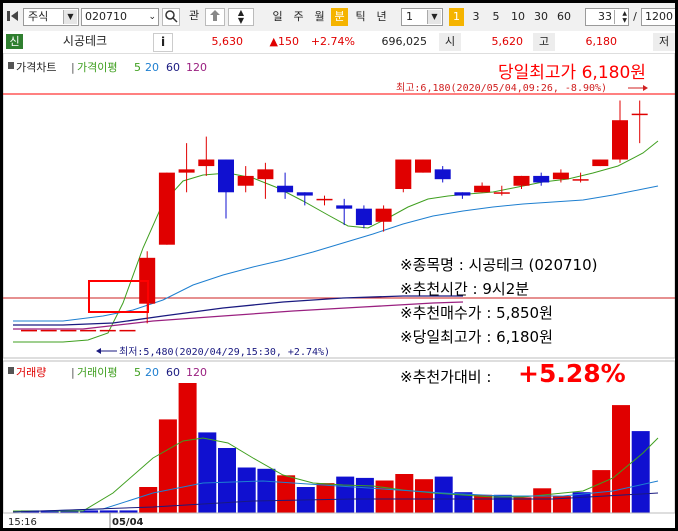  What do you see at coordinates (163, 42) in the screenshot?
I see `info-button: i` at bounding box center [163, 42].